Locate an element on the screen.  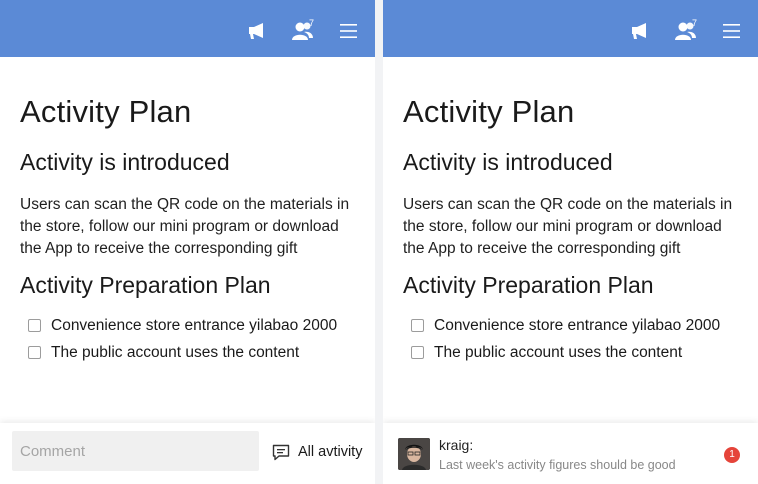
comment-input is located at coordinates (135, 451).